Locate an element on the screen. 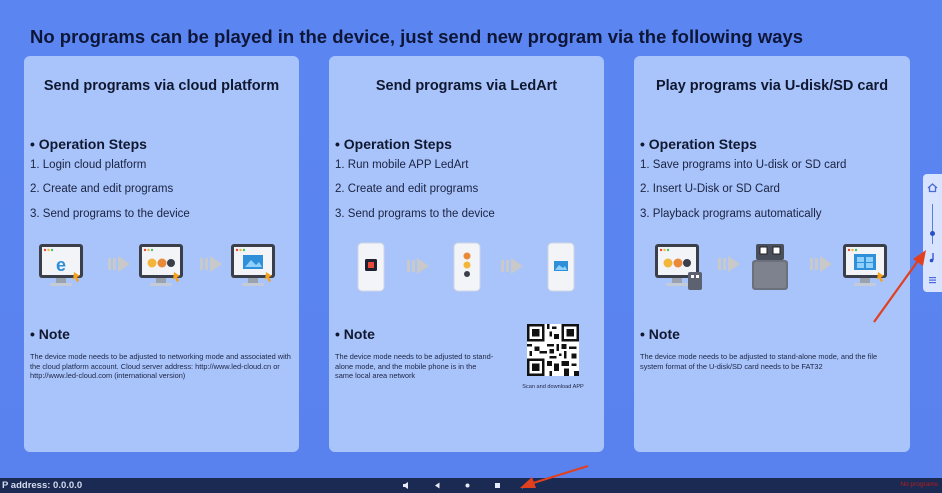 The height and width of the screenshot is (493, 942). back-icon is located at coordinates (437, 485).